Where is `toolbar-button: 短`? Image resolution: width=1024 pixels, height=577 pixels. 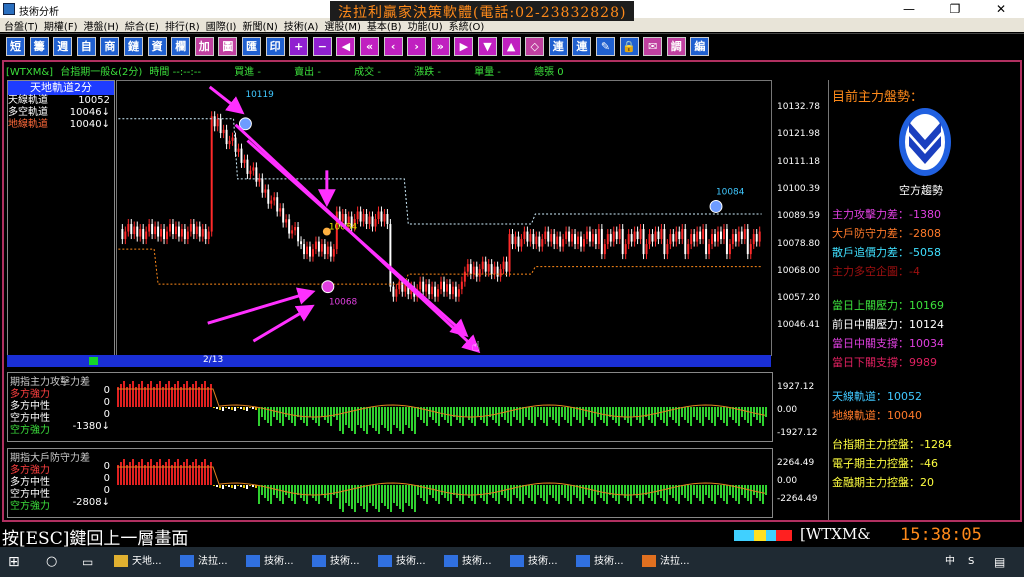 toolbar-button: 短 is located at coordinates (15, 46).